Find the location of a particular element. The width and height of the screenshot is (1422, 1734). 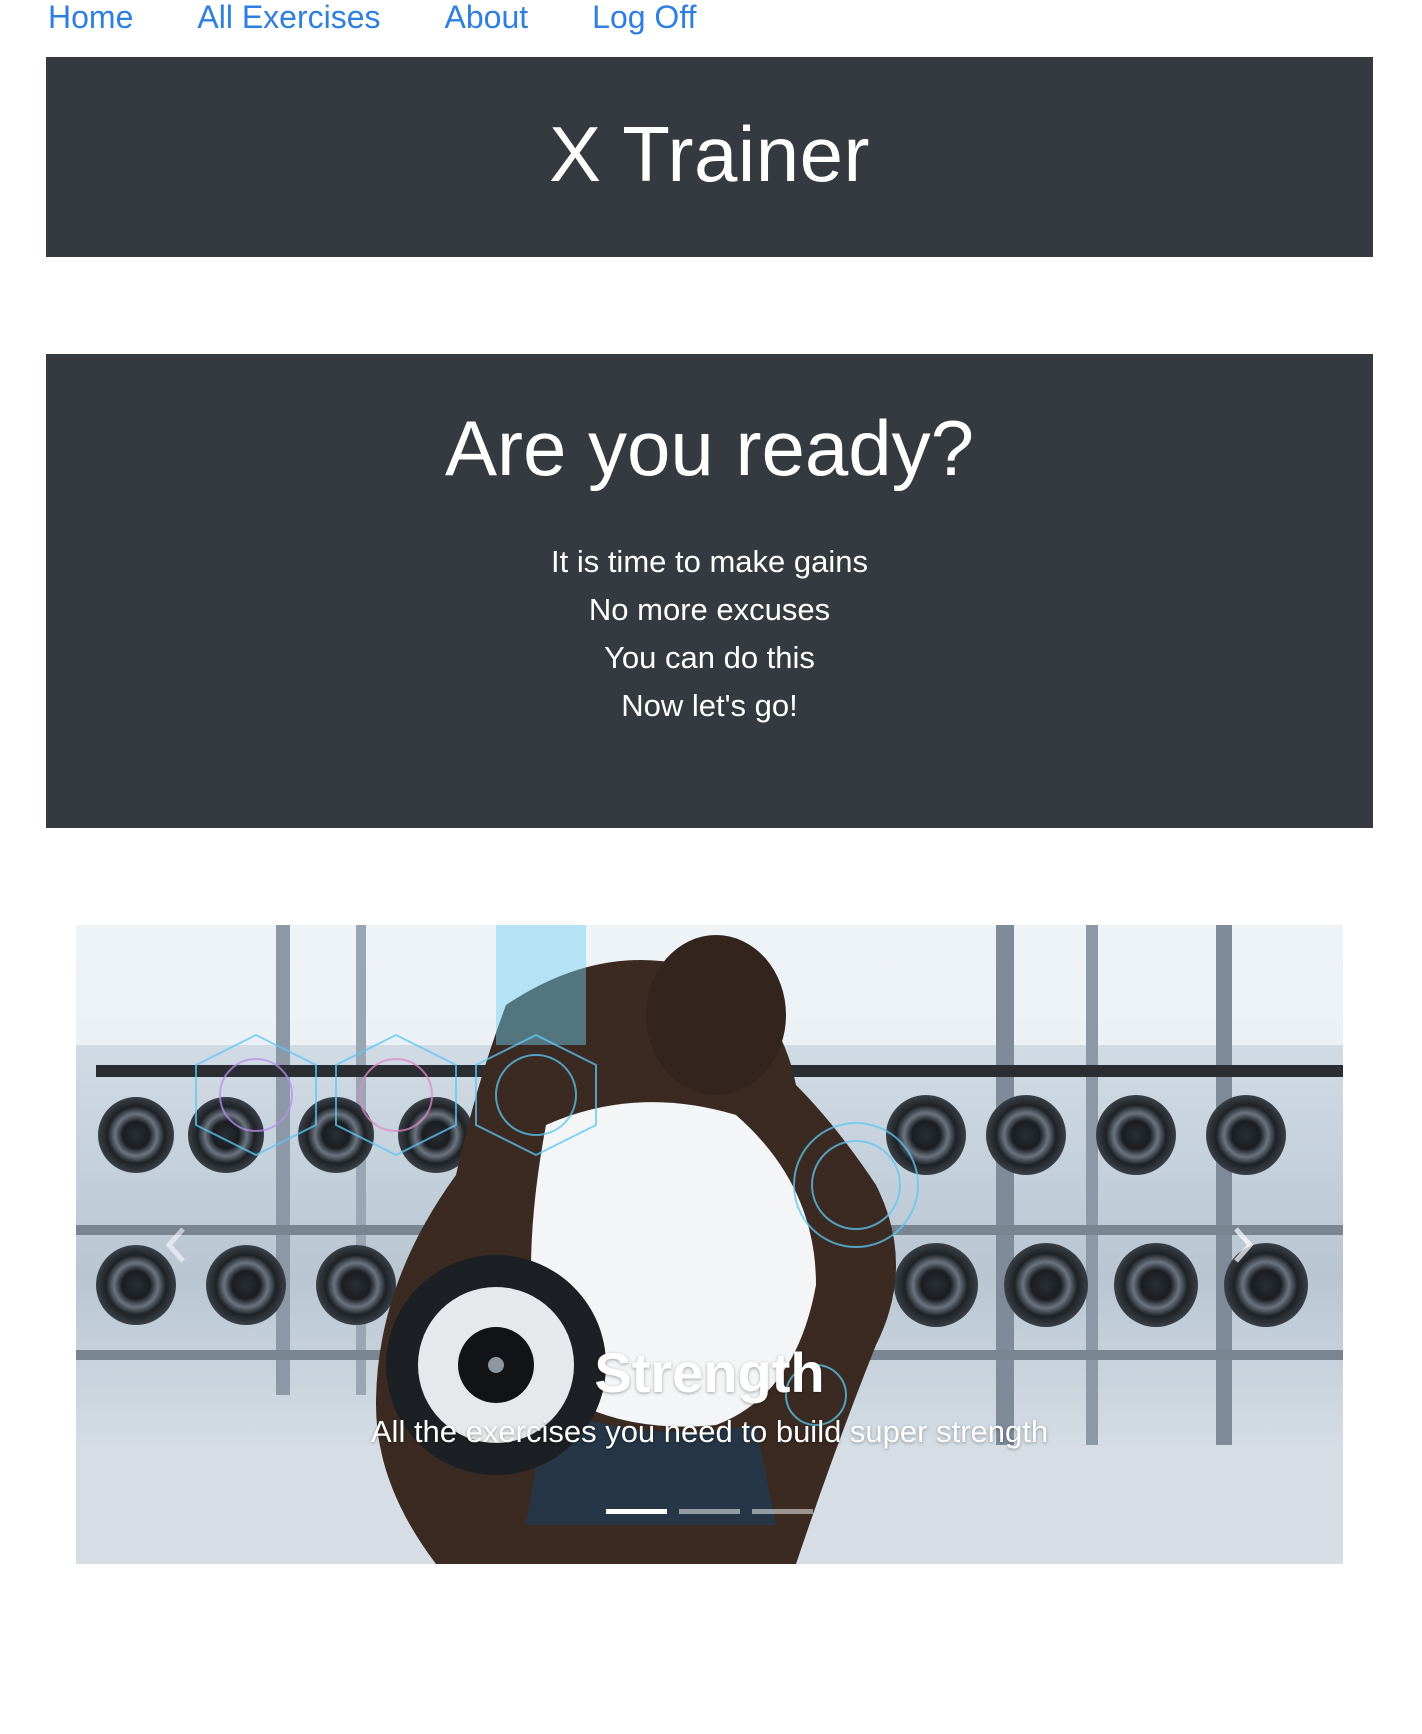

hero-line: Now let's go! is located at coordinates (709, 705).